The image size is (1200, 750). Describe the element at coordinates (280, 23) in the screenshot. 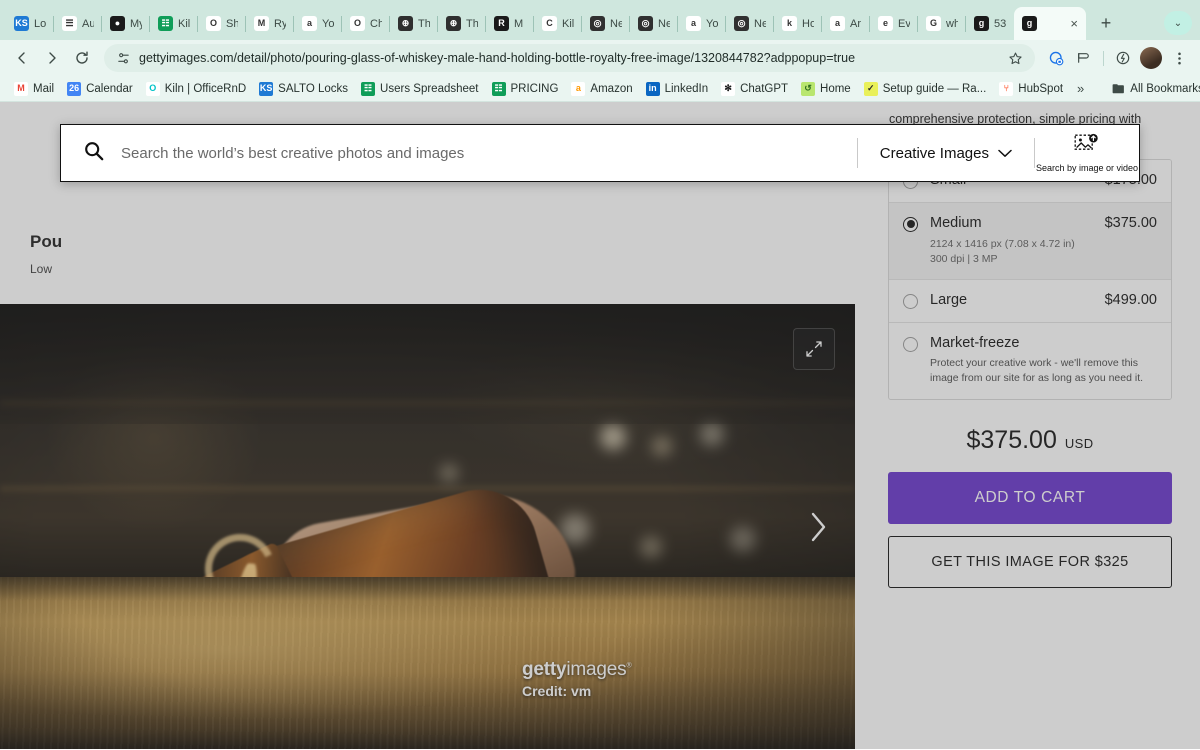

I see `tab-title: Ry` at that location.